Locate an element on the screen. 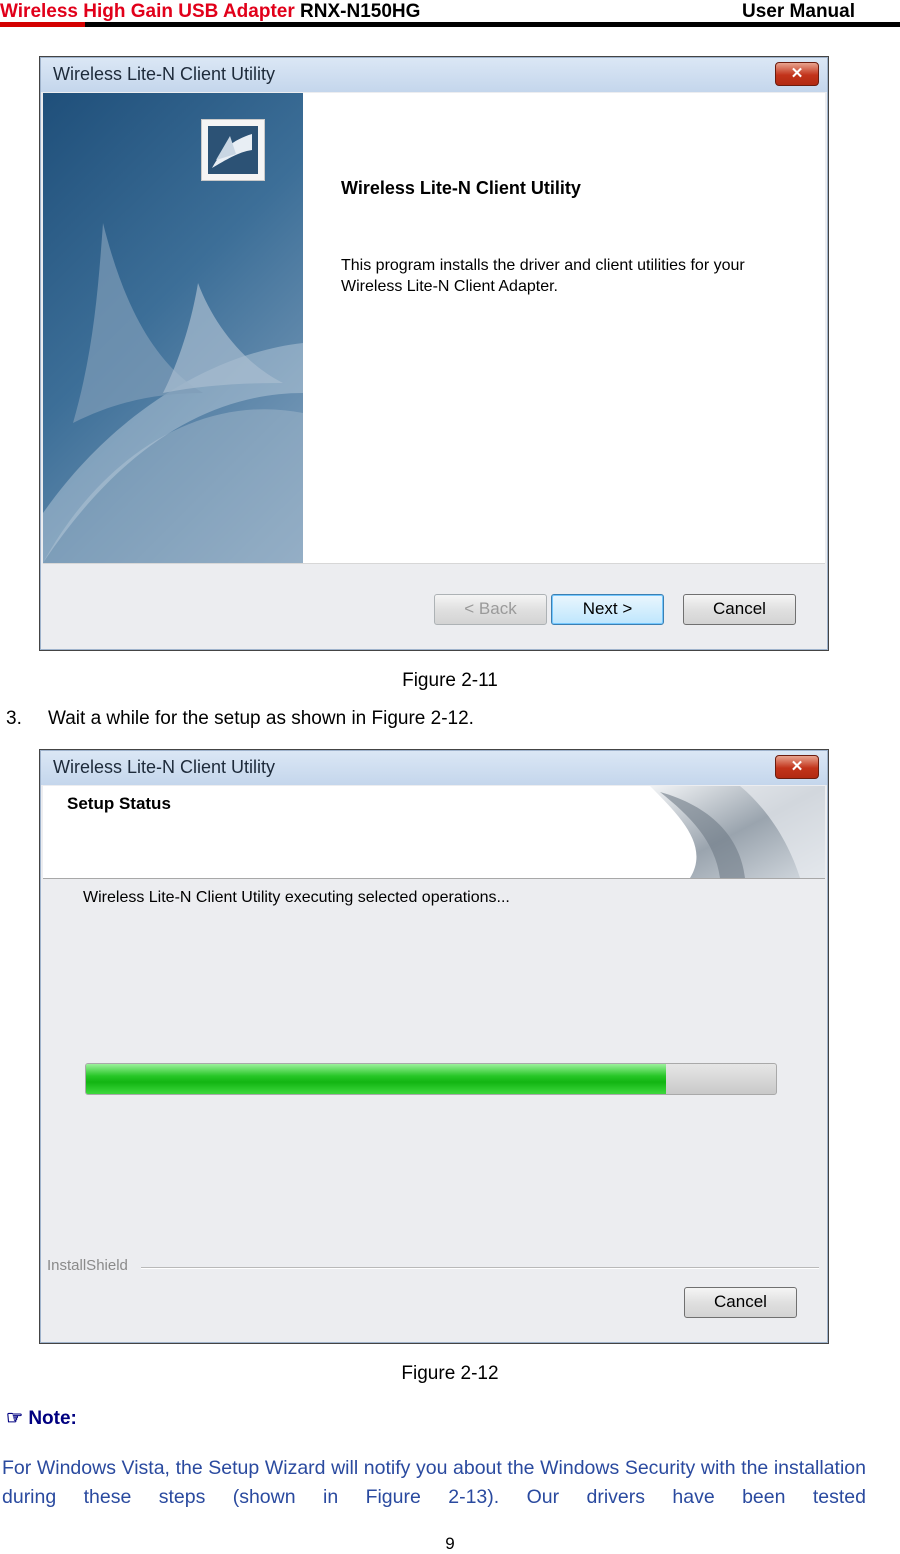 This screenshot has height=1554, width=900. note-heading: ☞ Note: is located at coordinates (41, 1418).